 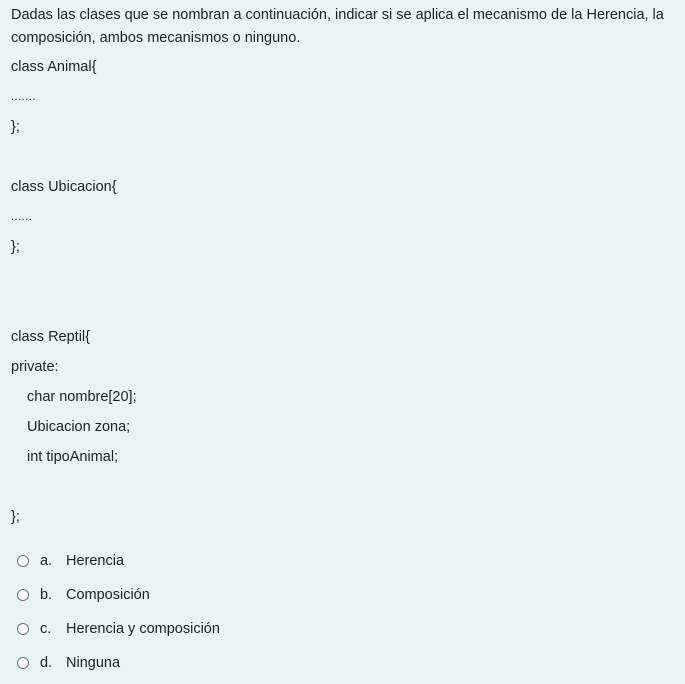 I want to click on option-label: Composición, so click(x=108, y=595).